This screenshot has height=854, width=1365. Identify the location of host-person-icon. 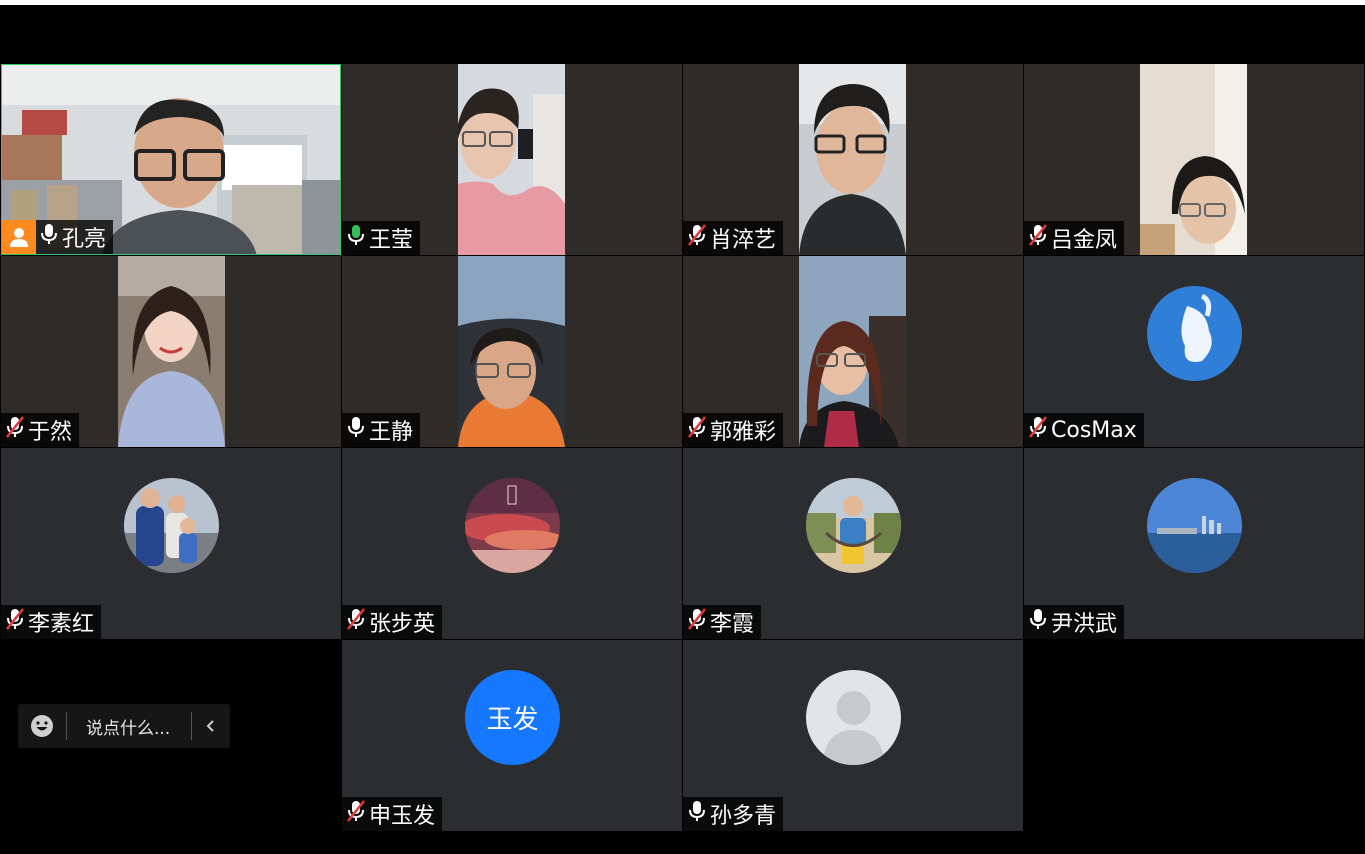
(19, 237).